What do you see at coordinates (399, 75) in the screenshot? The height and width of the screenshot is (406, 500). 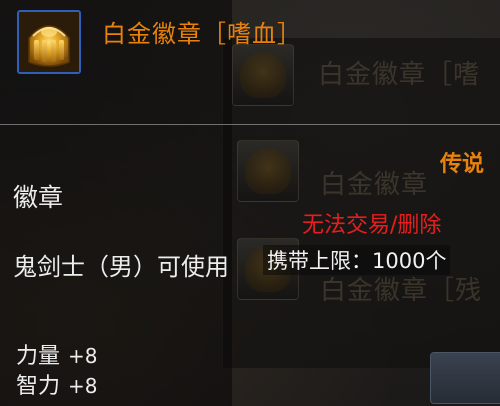 I see `background-item-title-1: 白金徽章［嗜` at bounding box center [399, 75].